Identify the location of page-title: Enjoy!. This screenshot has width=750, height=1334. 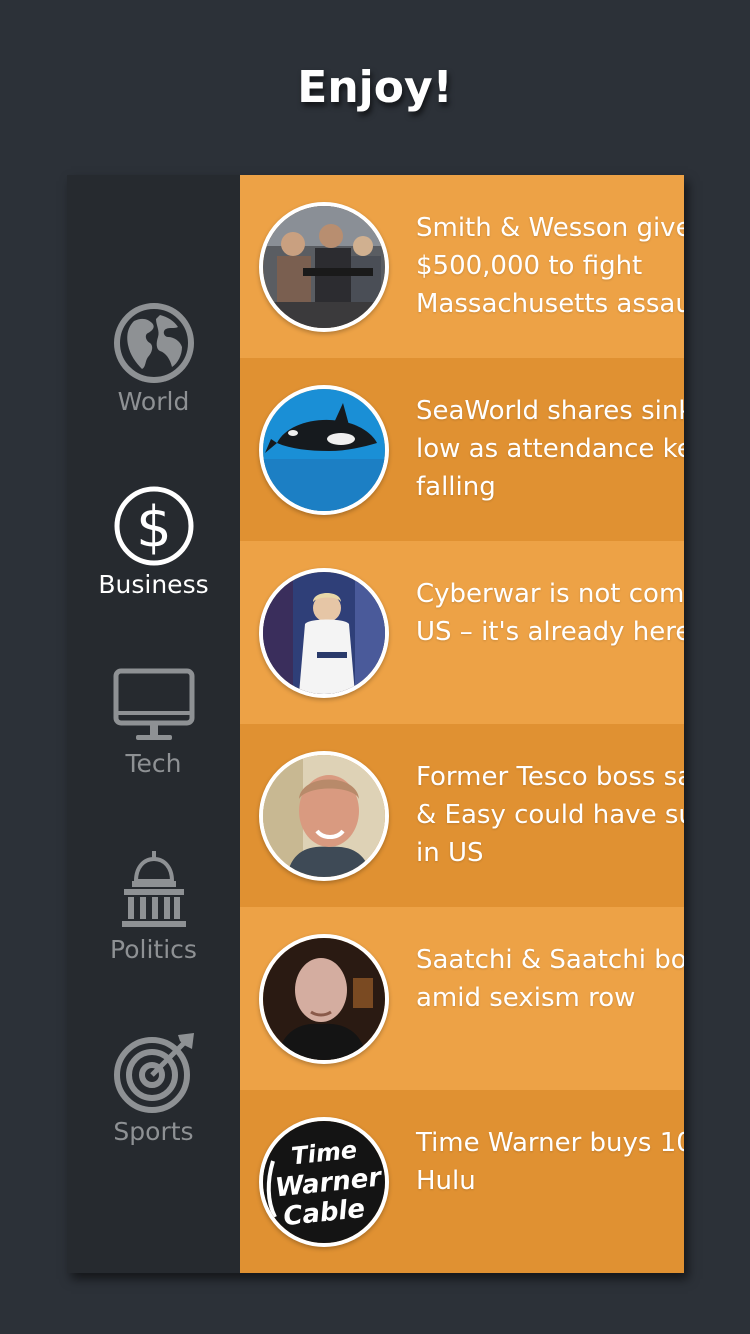
(375, 87).